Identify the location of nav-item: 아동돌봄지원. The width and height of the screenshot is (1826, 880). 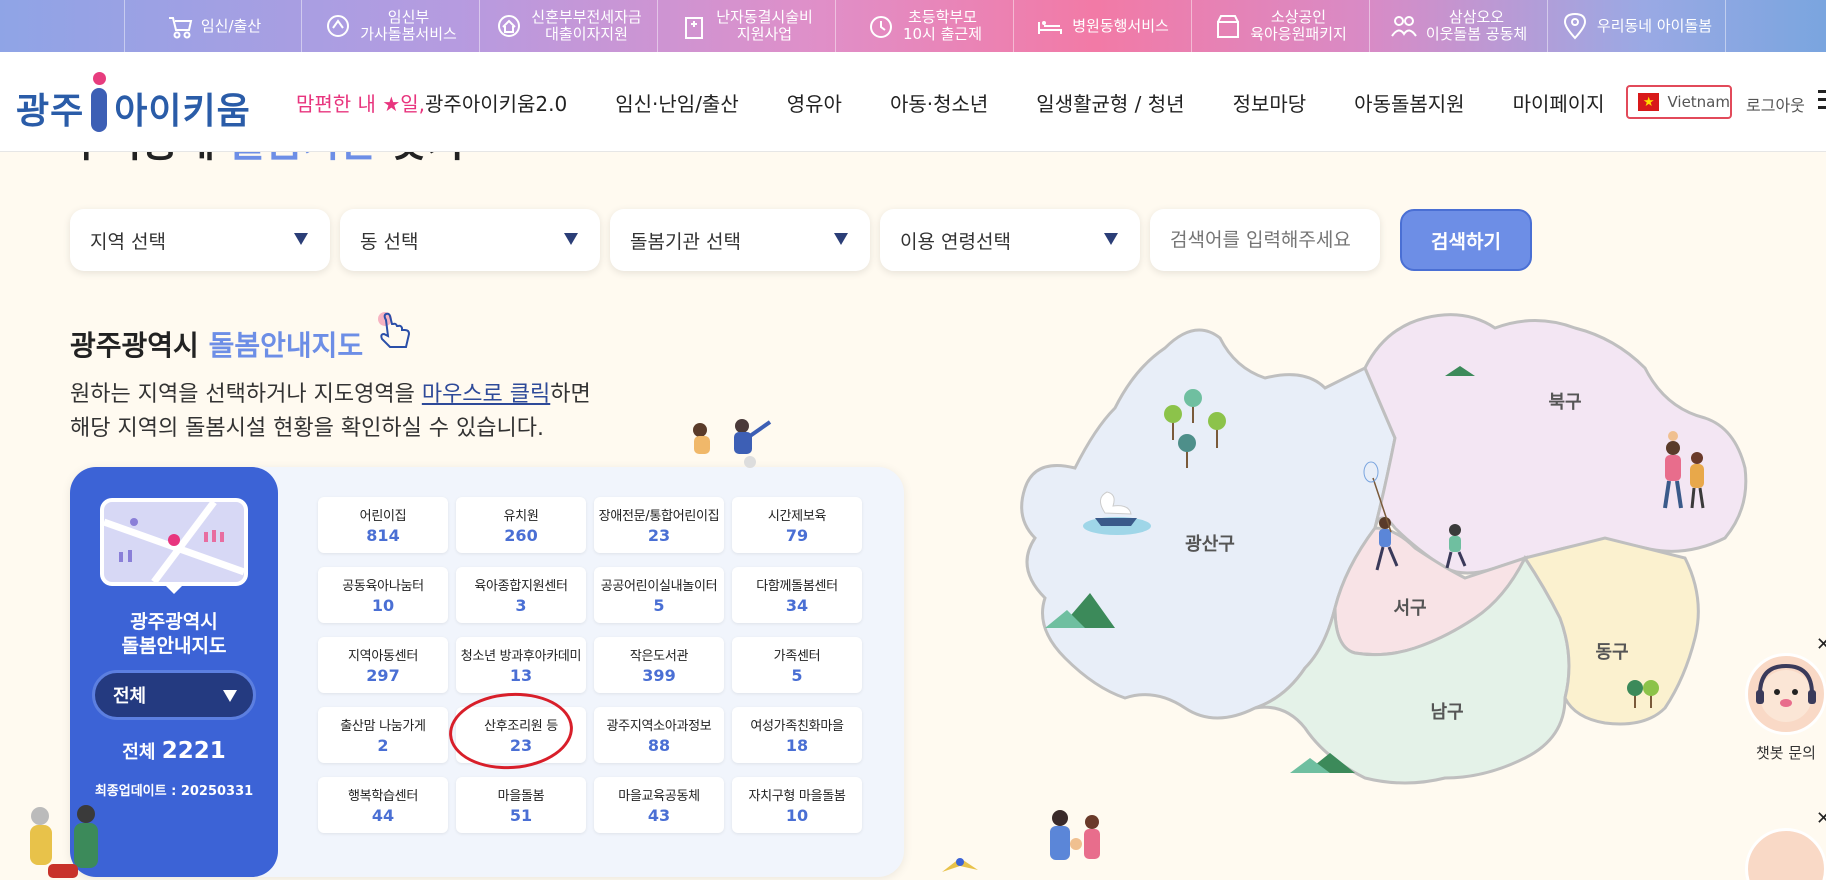
(1409, 102).